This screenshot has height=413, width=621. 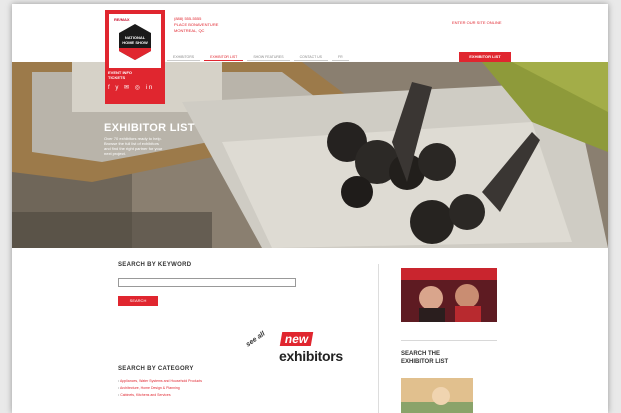 I want to click on new-exhibitors-badge: see all new exhibitors, so click(x=300, y=349).